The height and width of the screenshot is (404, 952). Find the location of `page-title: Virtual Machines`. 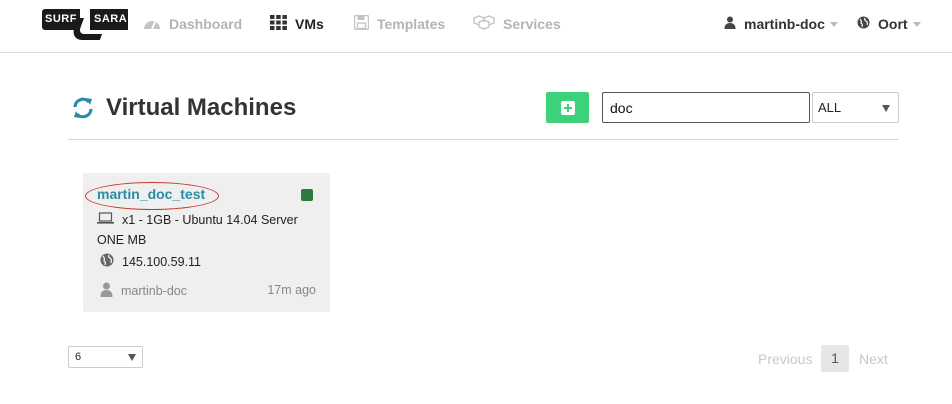

page-title: Virtual Machines is located at coordinates (201, 107).